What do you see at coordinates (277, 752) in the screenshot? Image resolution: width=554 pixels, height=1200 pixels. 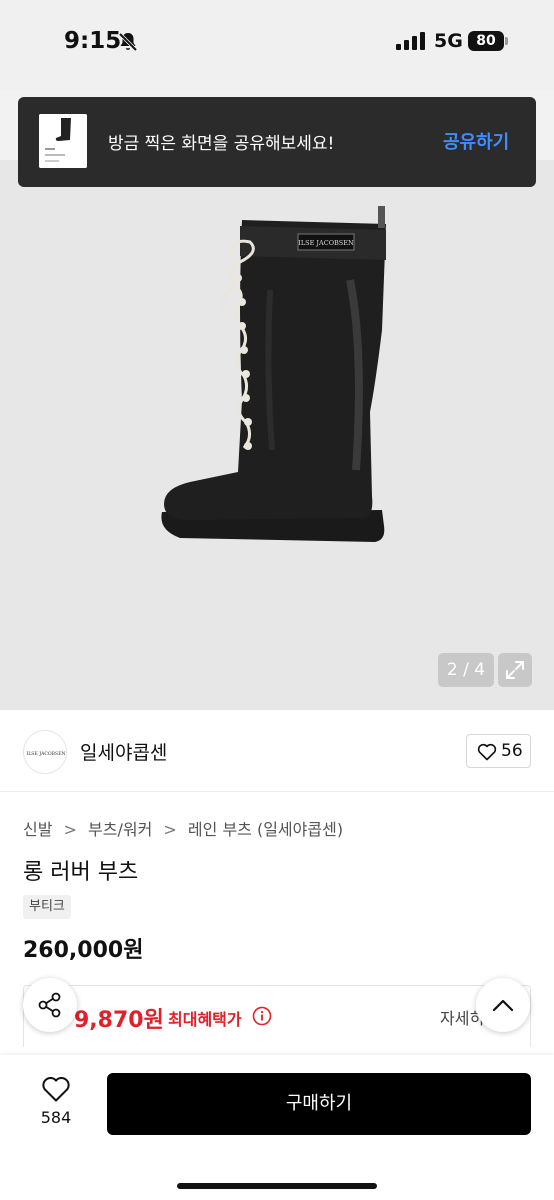 I see `brand-row: ILSE JACOBSEN 일세야콥센 56` at bounding box center [277, 752].